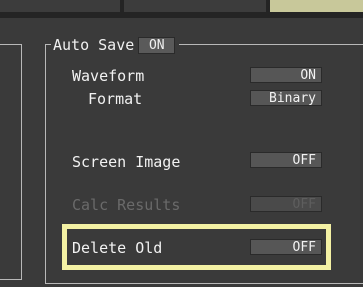  I want to click on calc-results-label: Calc Results, so click(126, 205).